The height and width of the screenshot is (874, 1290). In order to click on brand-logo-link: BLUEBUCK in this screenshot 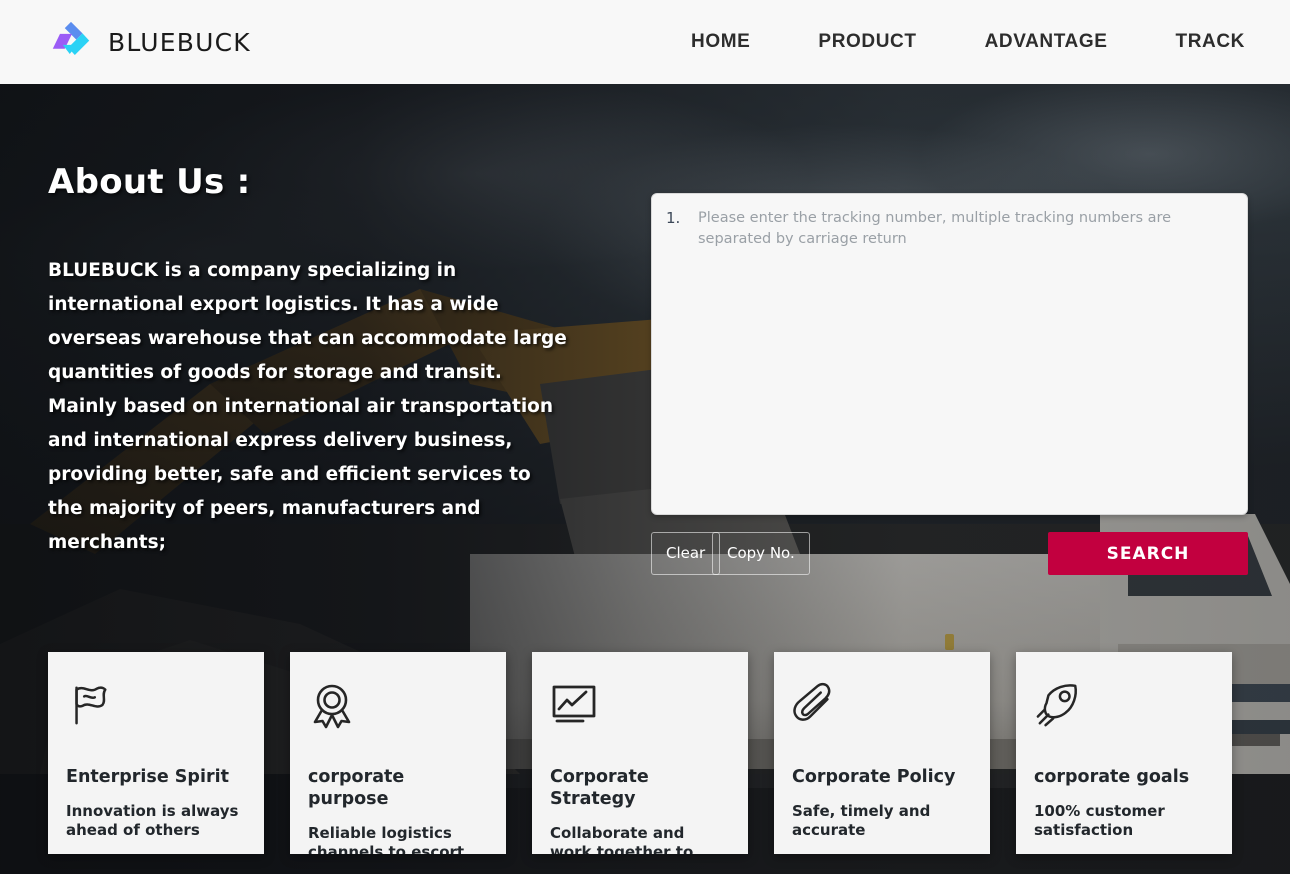, I will do `click(149, 42)`.